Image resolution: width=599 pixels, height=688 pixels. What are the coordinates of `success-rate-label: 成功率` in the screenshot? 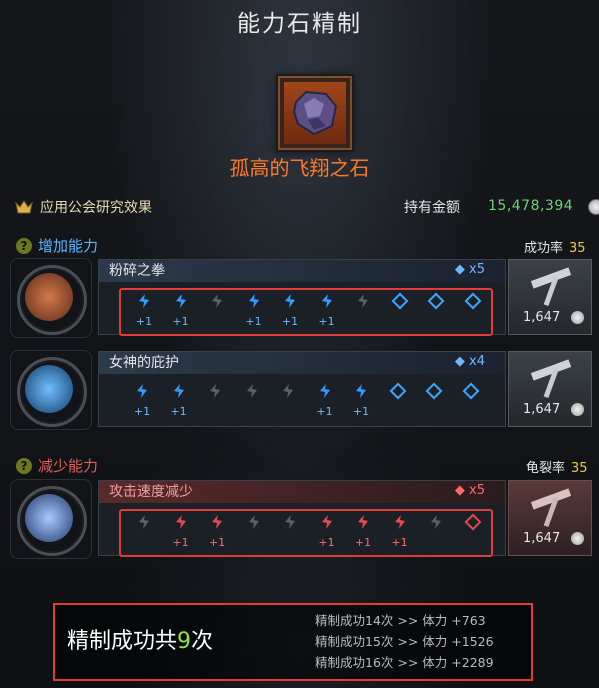 It's located at (544, 248).